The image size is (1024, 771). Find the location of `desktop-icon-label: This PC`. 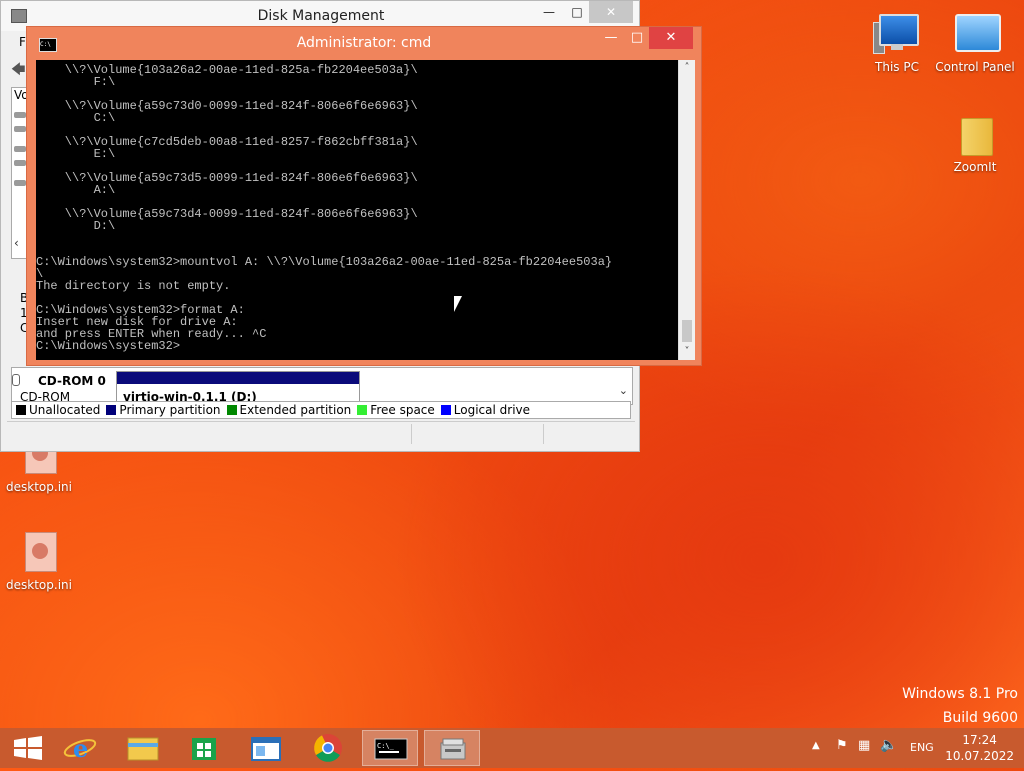

desktop-icon-label: This PC is located at coordinates (897, 67).